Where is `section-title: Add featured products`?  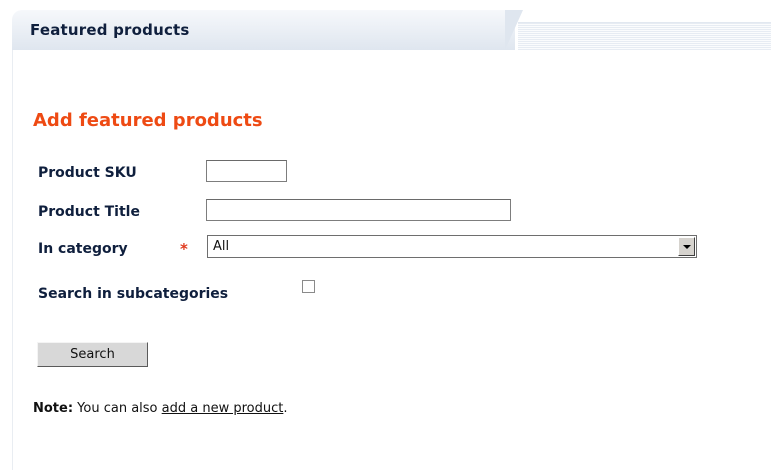 section-title: Add featured products is located at coordinates (148, 120).